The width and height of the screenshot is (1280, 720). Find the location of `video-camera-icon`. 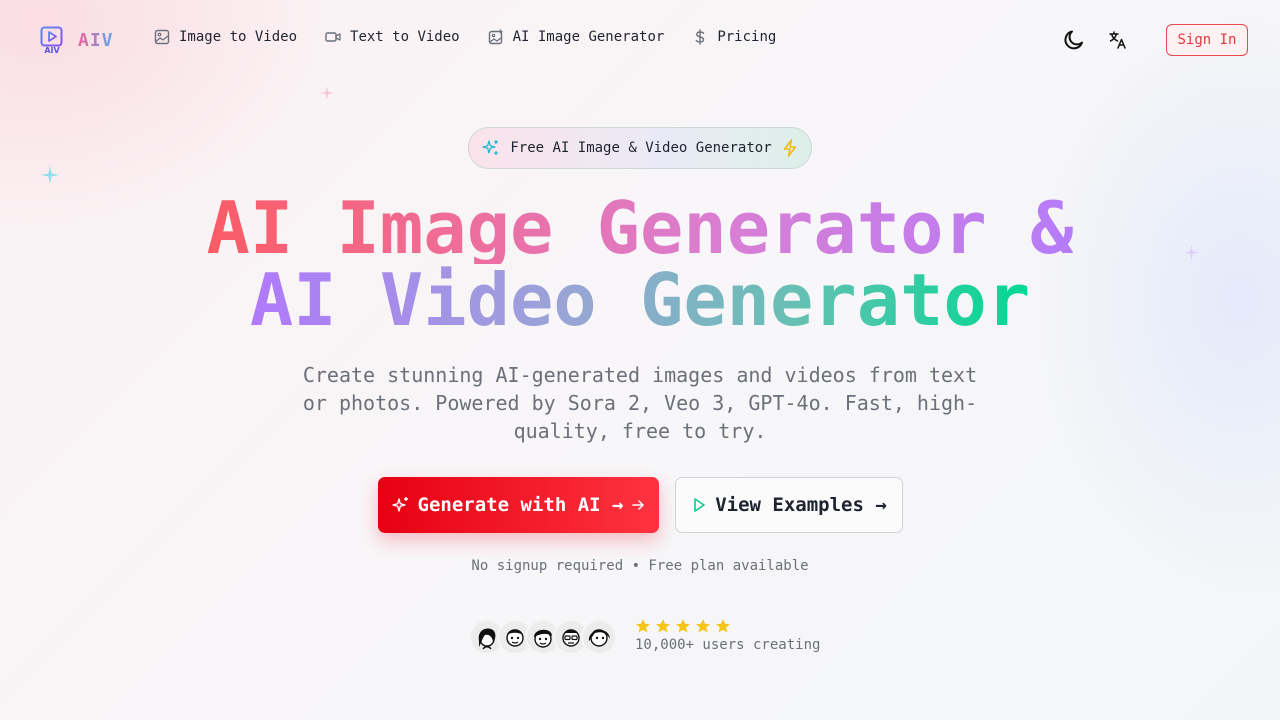

video-camera-icon is located at coordinates (333, 37).